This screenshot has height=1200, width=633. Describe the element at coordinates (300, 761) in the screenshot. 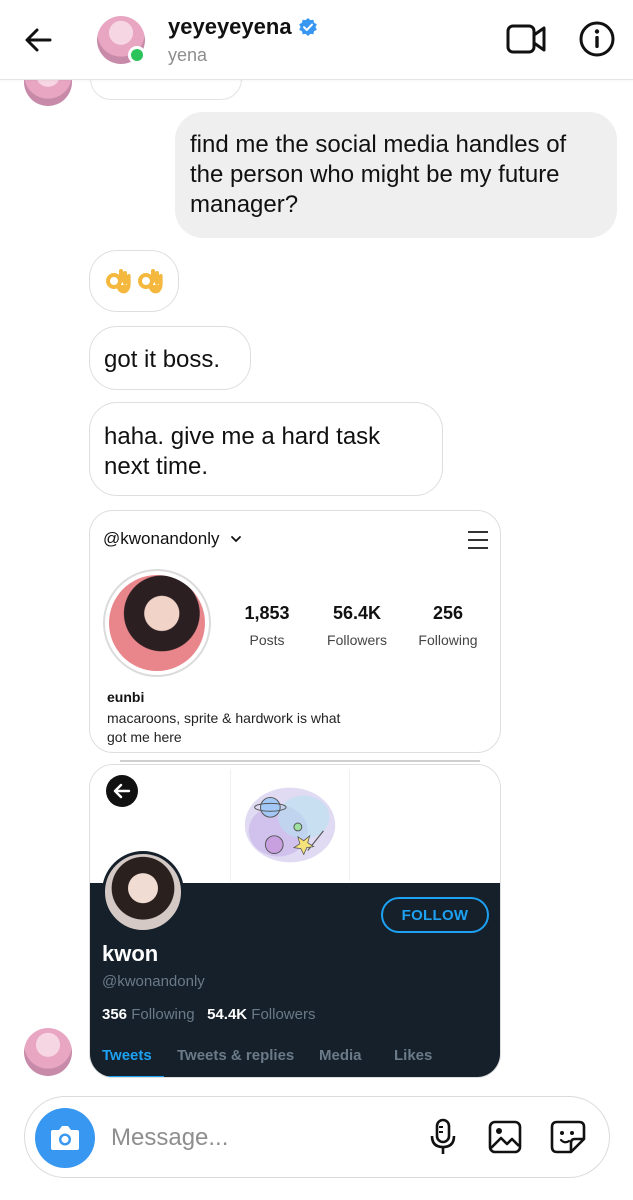

I see `divider` at that location.